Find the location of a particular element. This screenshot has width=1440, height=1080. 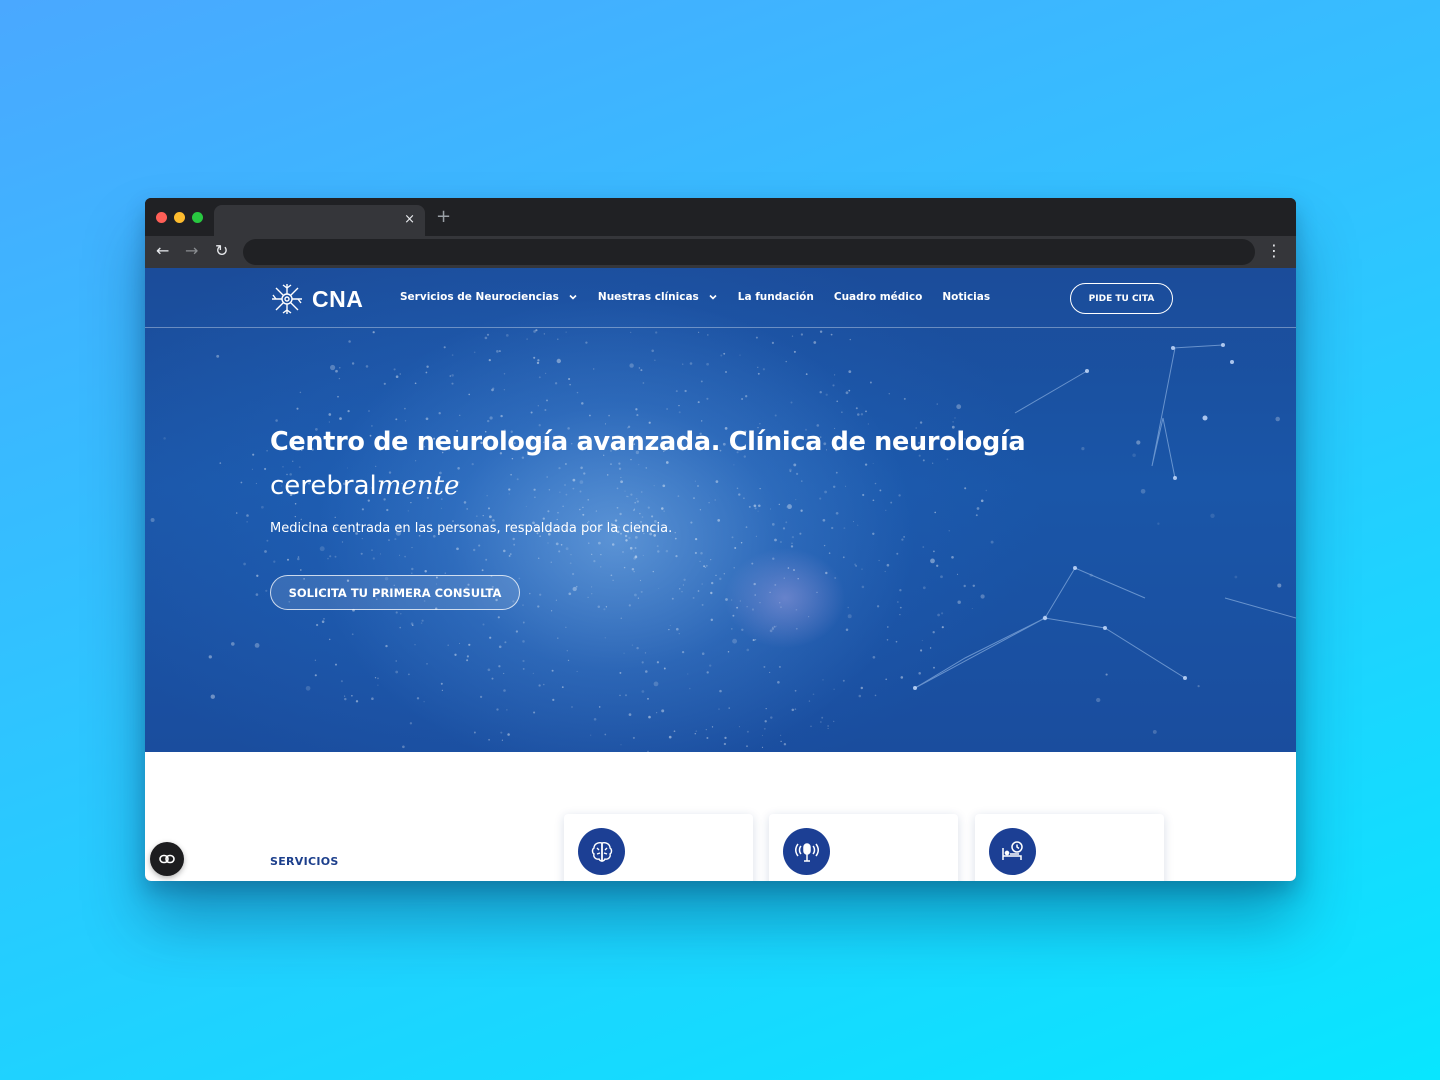

browser-tab: × is located at coordinates (319, 220).